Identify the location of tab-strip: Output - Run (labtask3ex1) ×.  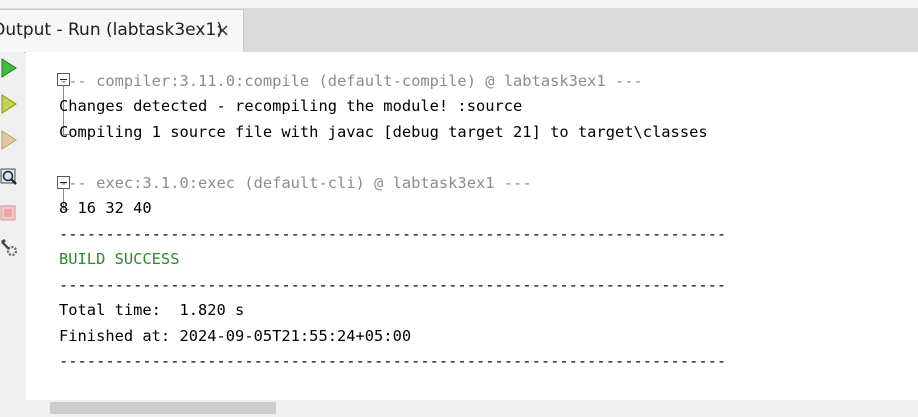
(459, 26).